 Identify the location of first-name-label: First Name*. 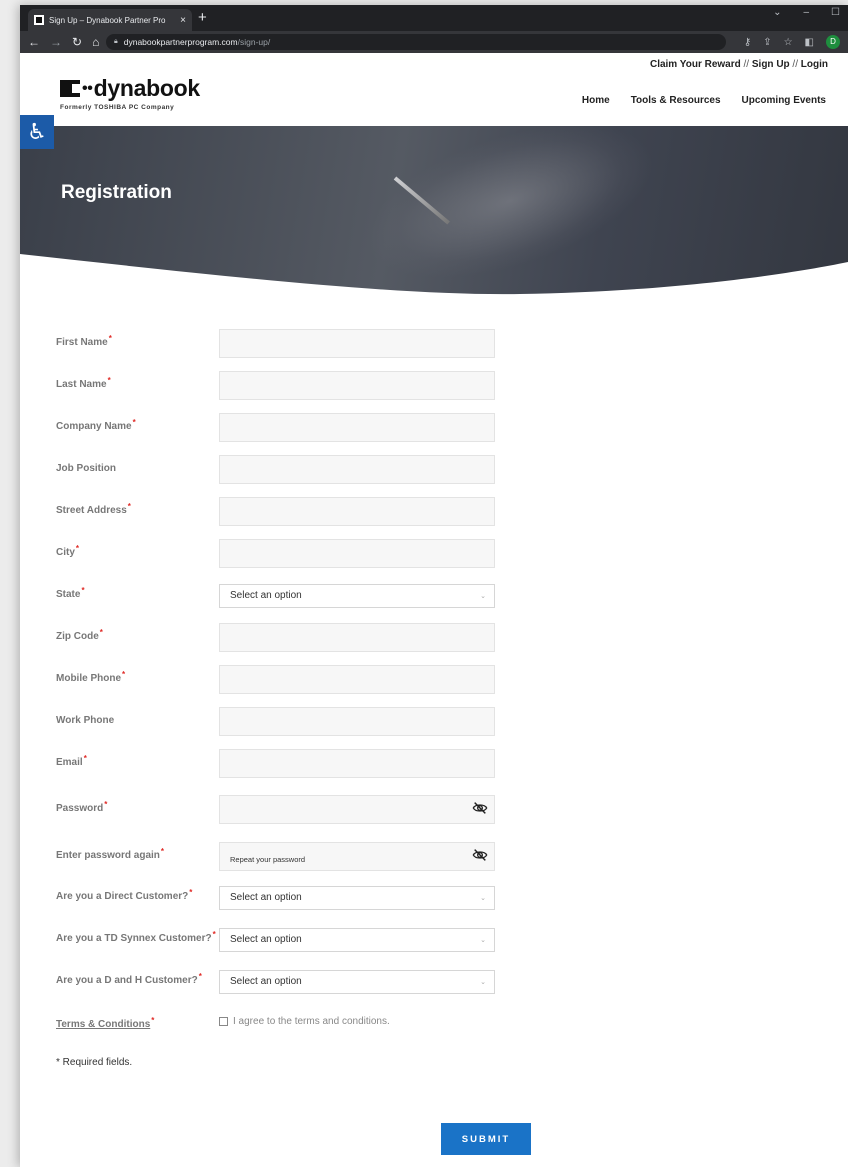
(84, 341).